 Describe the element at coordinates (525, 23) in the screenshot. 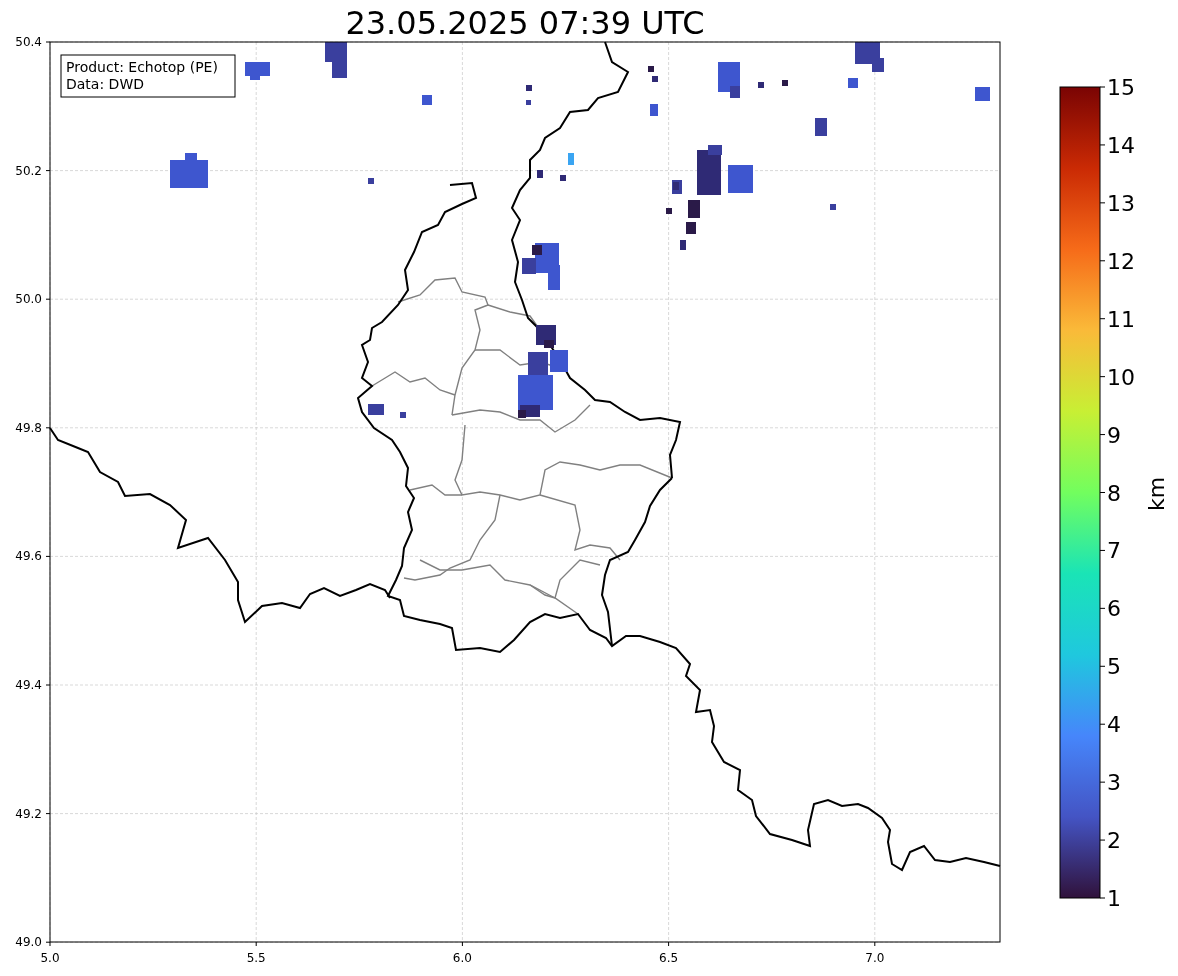

I see `chart-title: 23.05.2025 07:39 UTC` at that location.